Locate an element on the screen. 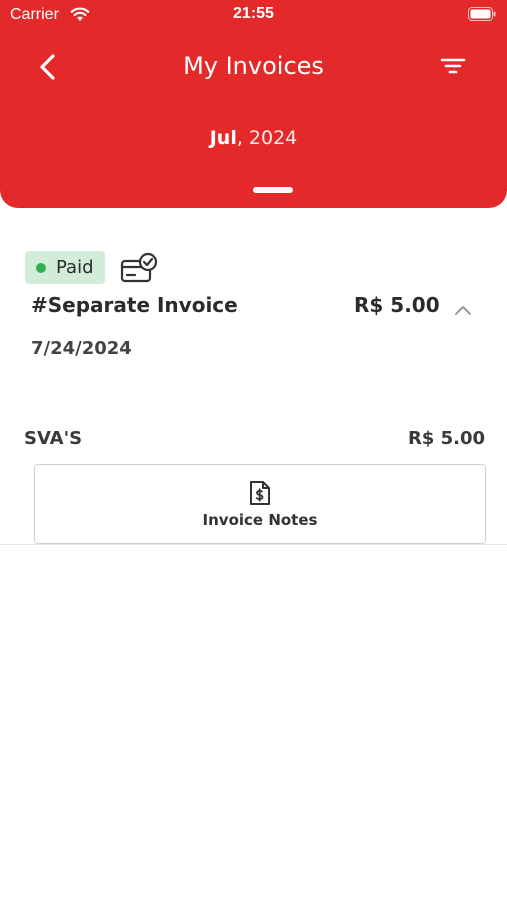 The width and height of the screenshot is (507, 900). invoice-title: #Separate Invoice is located at coordinates (134, 305).